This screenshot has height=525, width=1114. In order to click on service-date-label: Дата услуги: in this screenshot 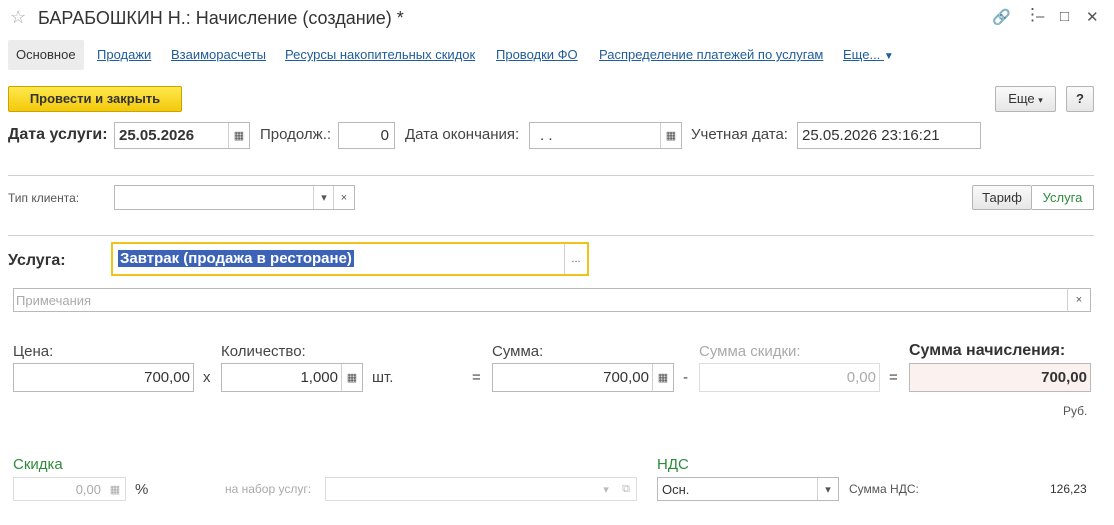, I will do `click(58, 134)`.